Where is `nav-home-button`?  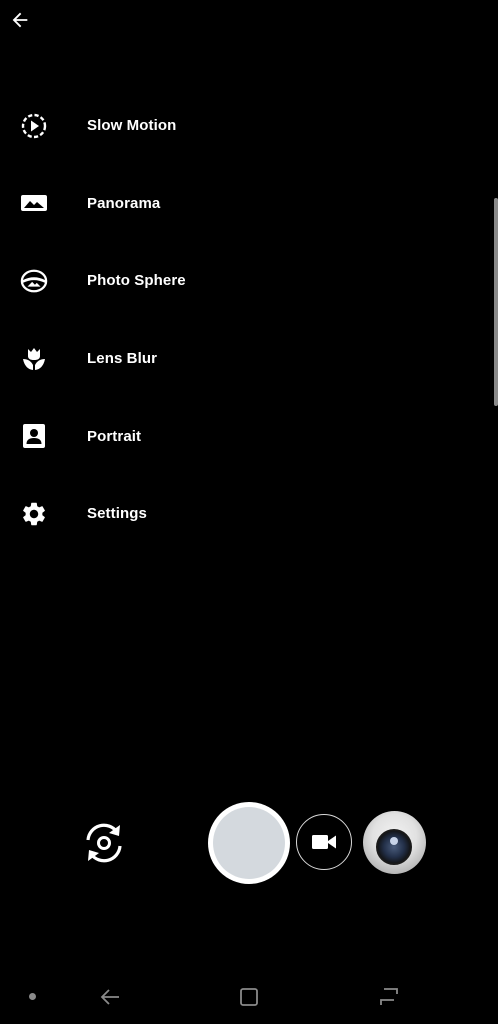
nav-home-button is located at coordinates (249, 997).